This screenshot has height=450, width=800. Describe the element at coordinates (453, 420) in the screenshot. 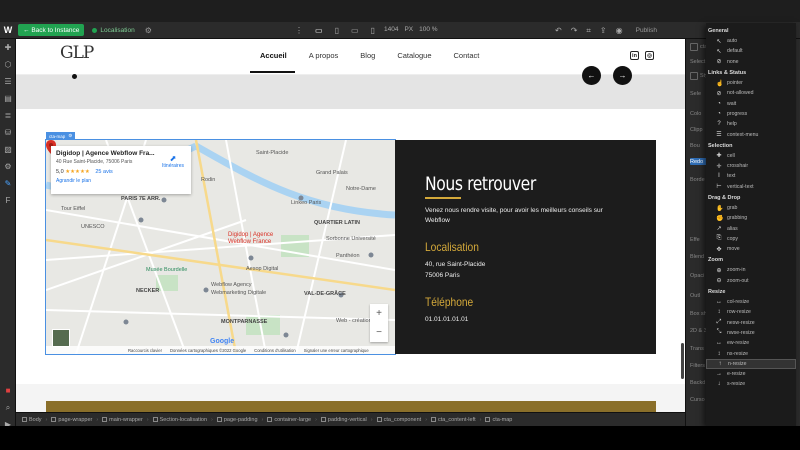

I see `breadcrumb-item: cta_content-left` at that location.